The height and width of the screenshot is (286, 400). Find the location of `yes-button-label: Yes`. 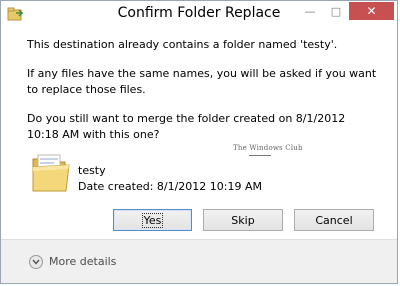

yes-button-label: Yes is located at coordinates (152, 220).